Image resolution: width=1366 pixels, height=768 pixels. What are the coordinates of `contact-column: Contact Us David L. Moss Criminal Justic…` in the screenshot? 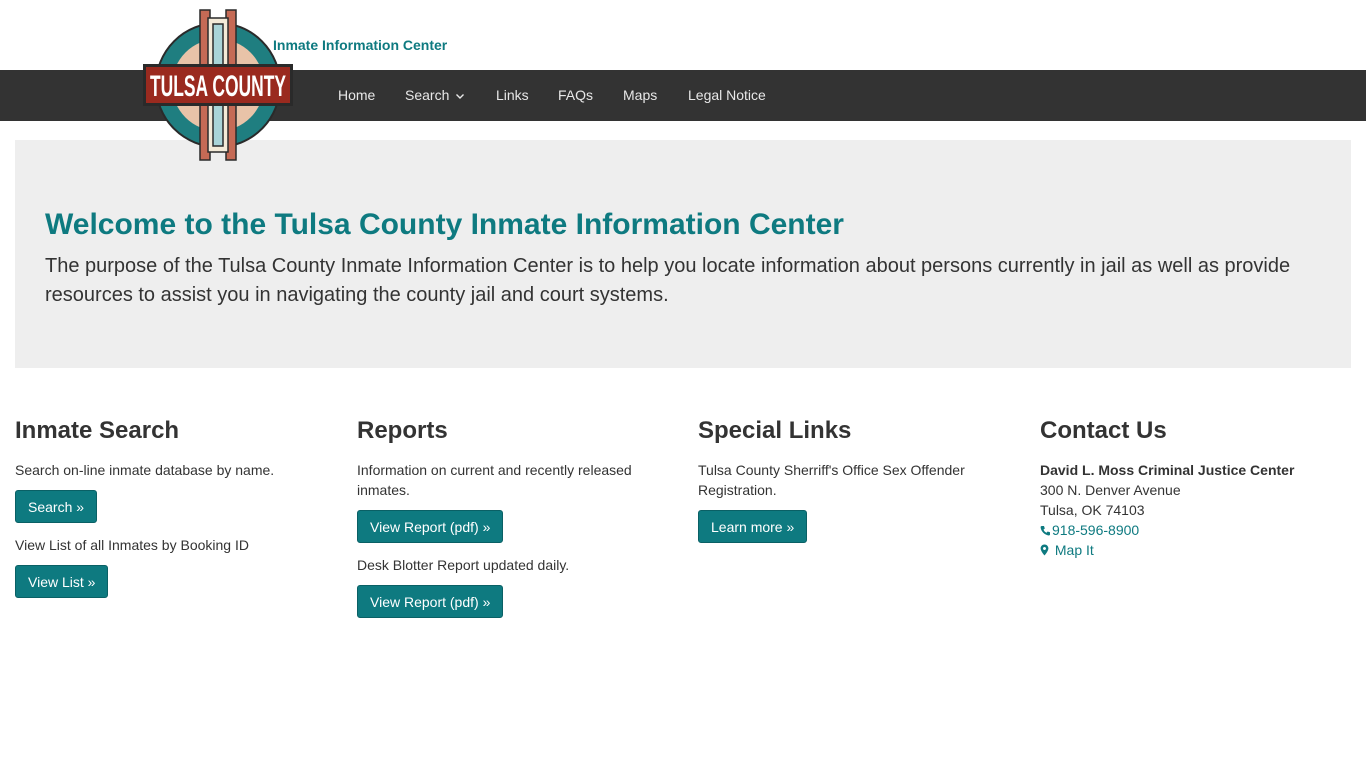 It's located at (1200, 488).